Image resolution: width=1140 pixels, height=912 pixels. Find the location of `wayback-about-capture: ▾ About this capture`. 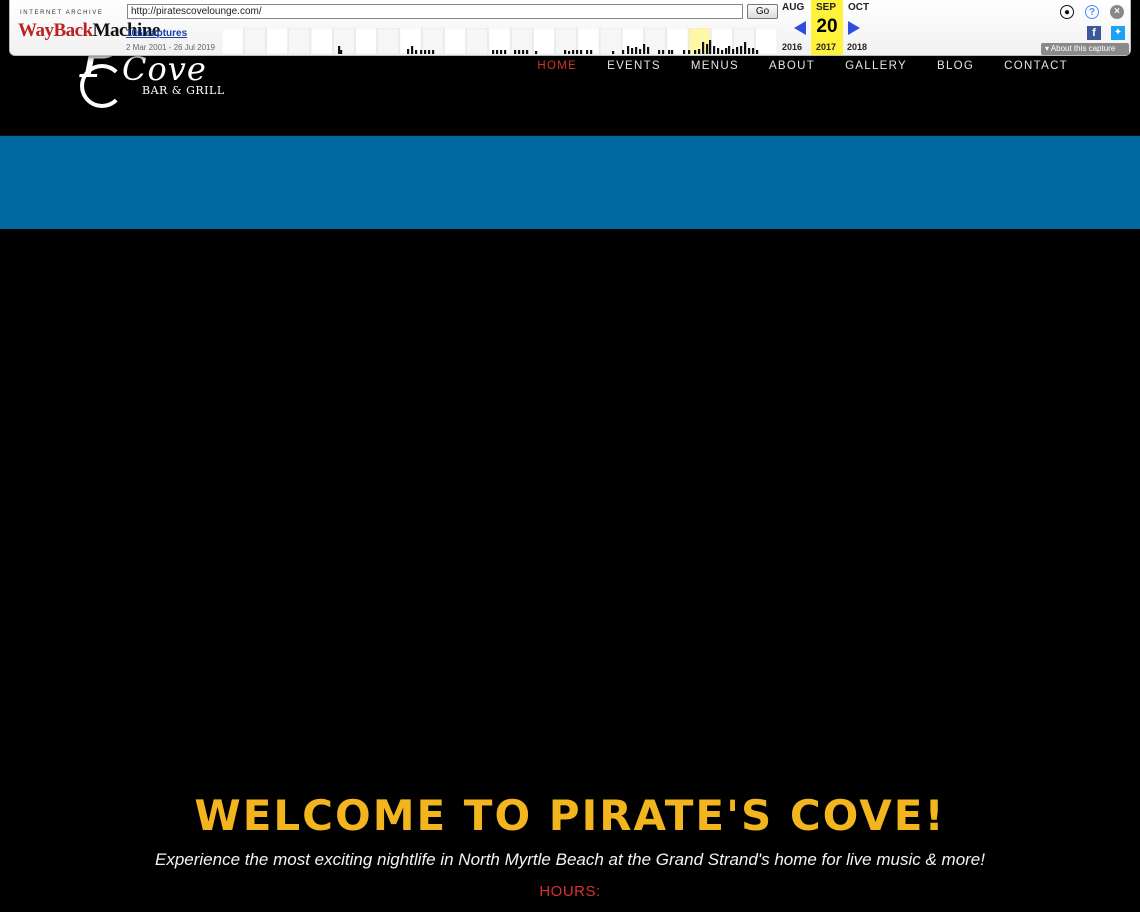

wayback-about-capture: ▾ About this capture is located at coordinates (1085, 49).